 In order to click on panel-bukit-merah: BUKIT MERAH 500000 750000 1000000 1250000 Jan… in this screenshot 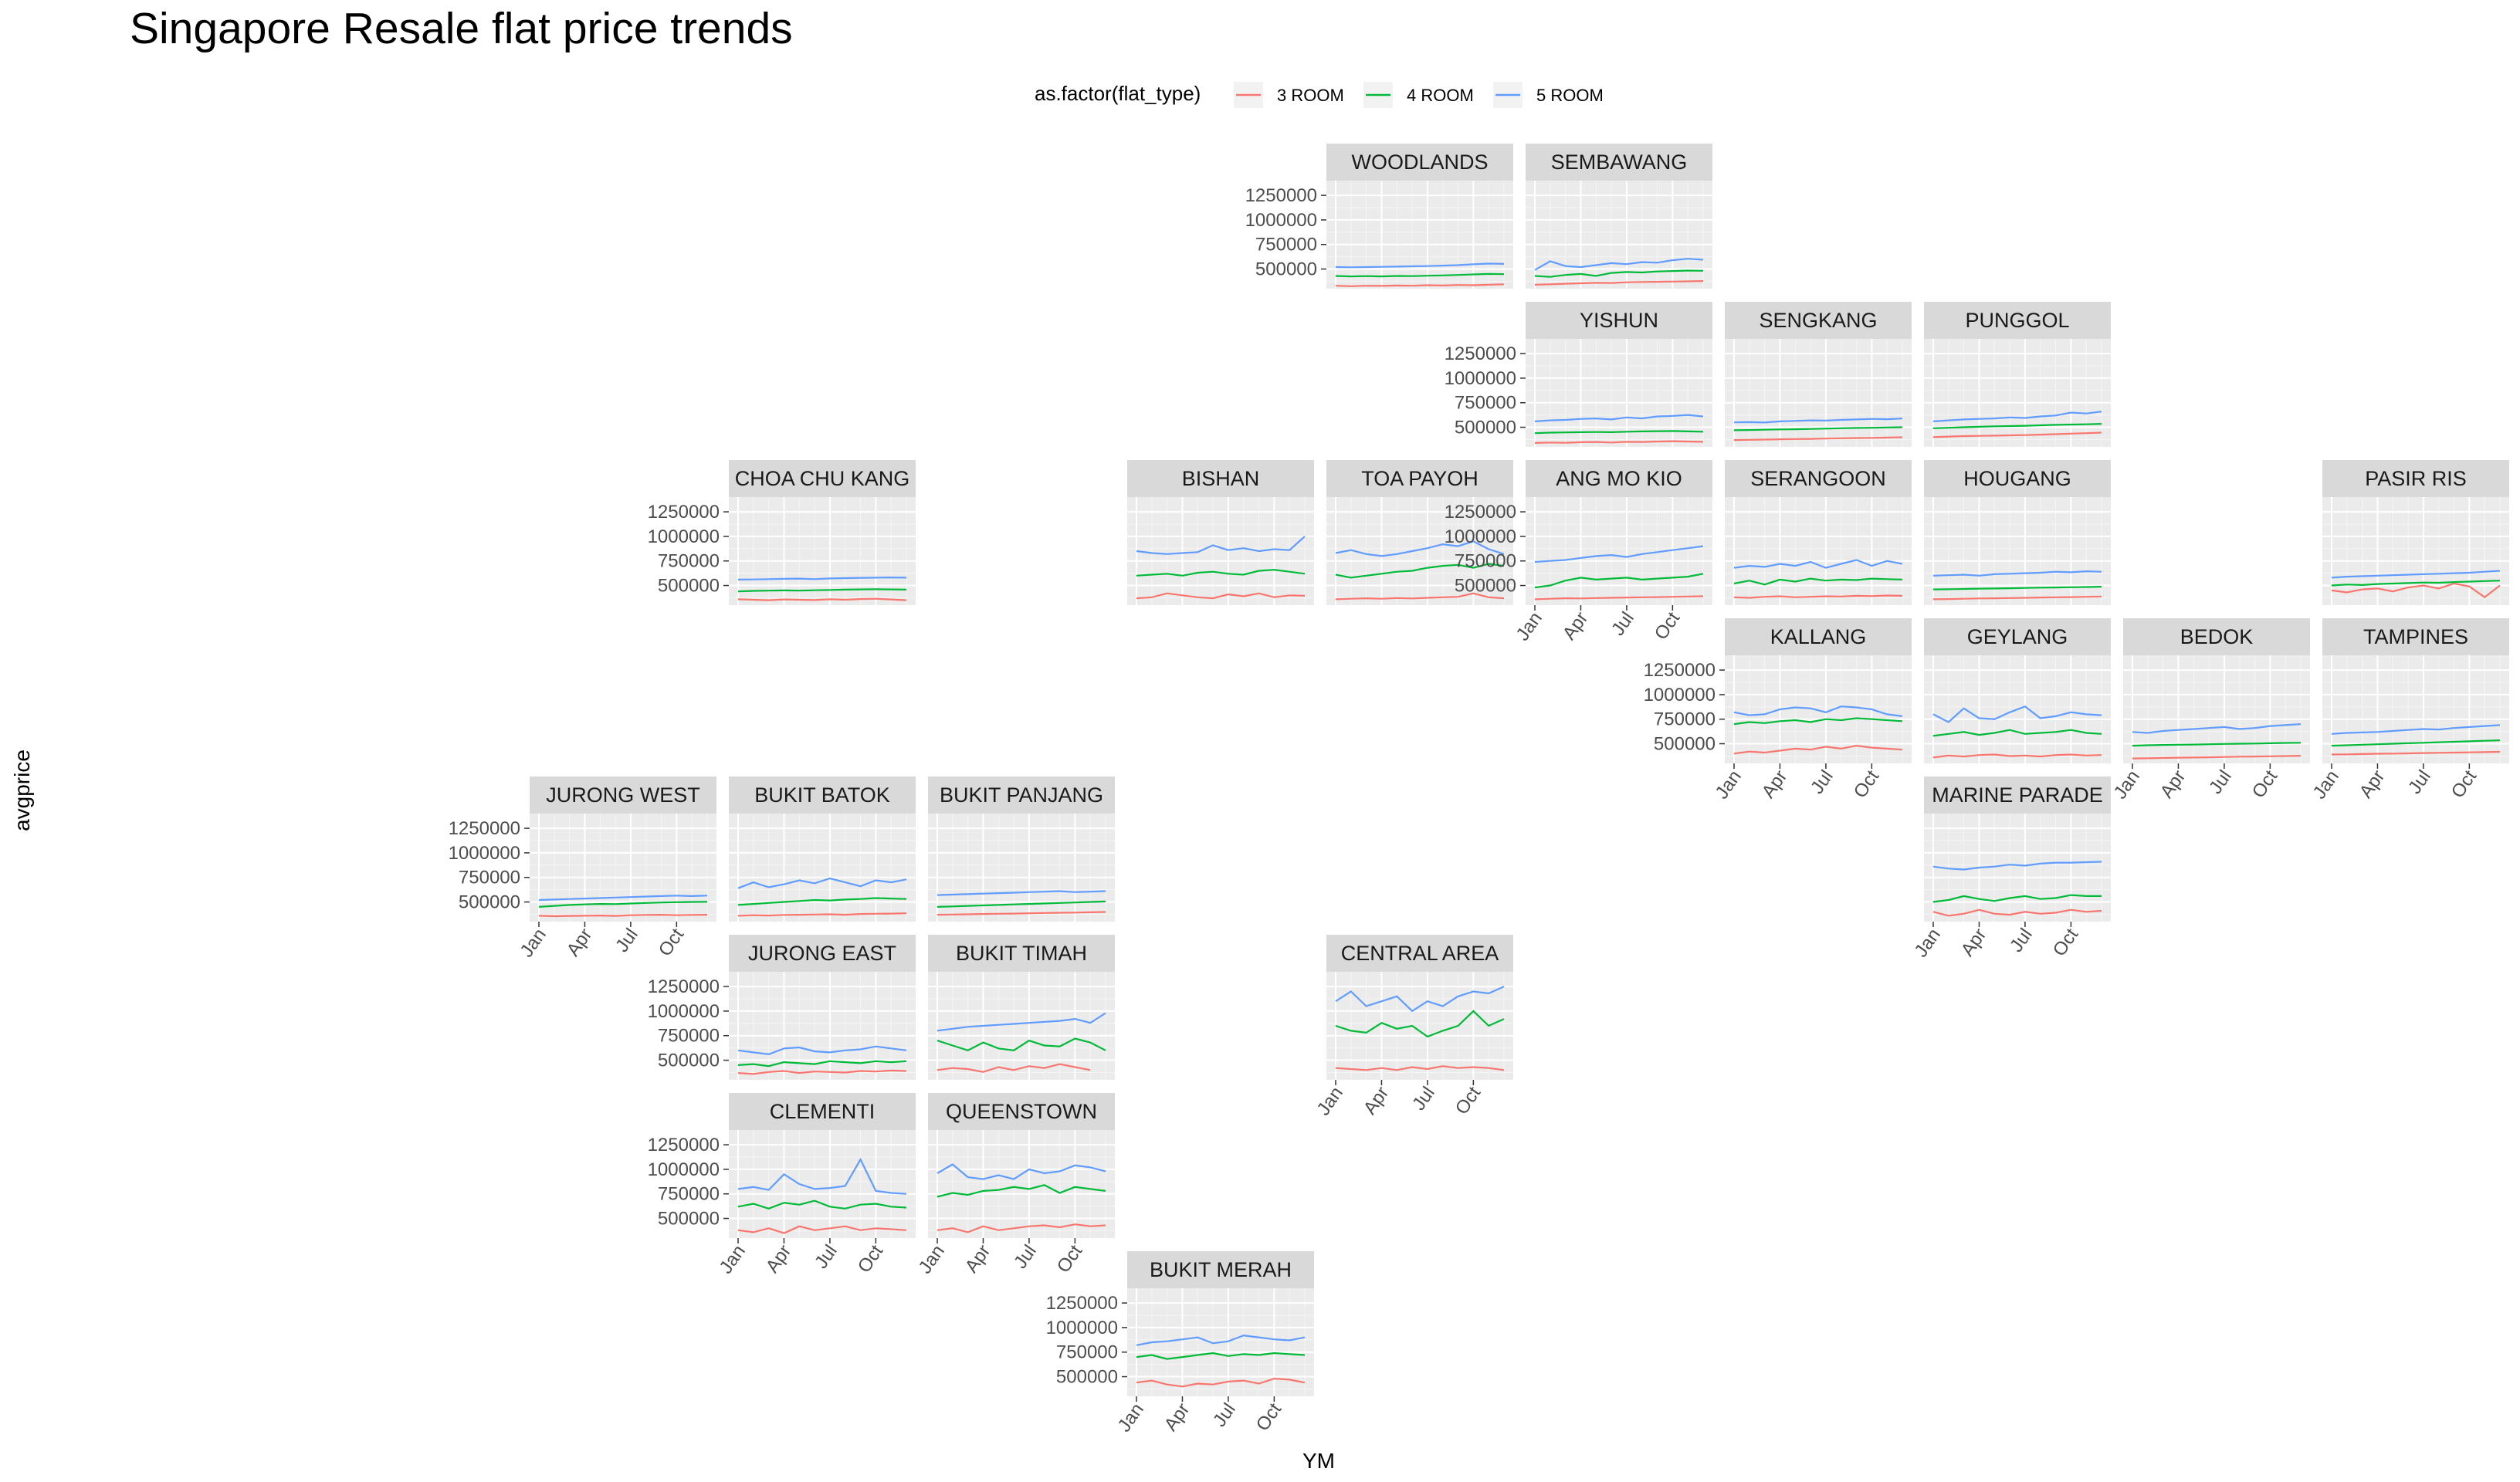, I will do `click(1180, 1343)`.